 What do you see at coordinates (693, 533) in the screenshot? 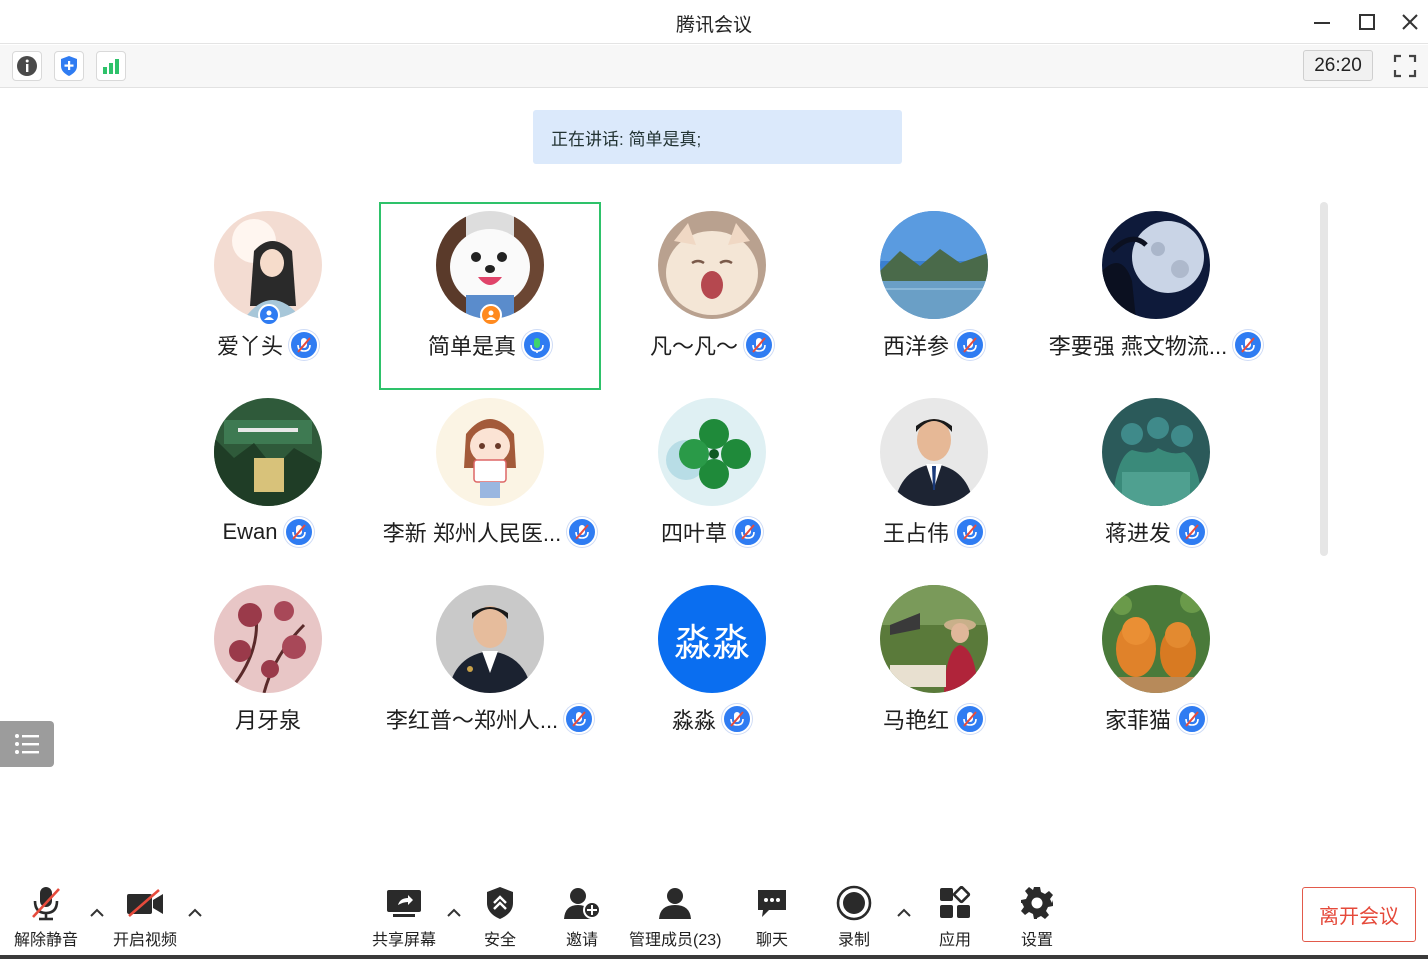
I see `participant-name: 四叶草` at bounding box center [693, 533].